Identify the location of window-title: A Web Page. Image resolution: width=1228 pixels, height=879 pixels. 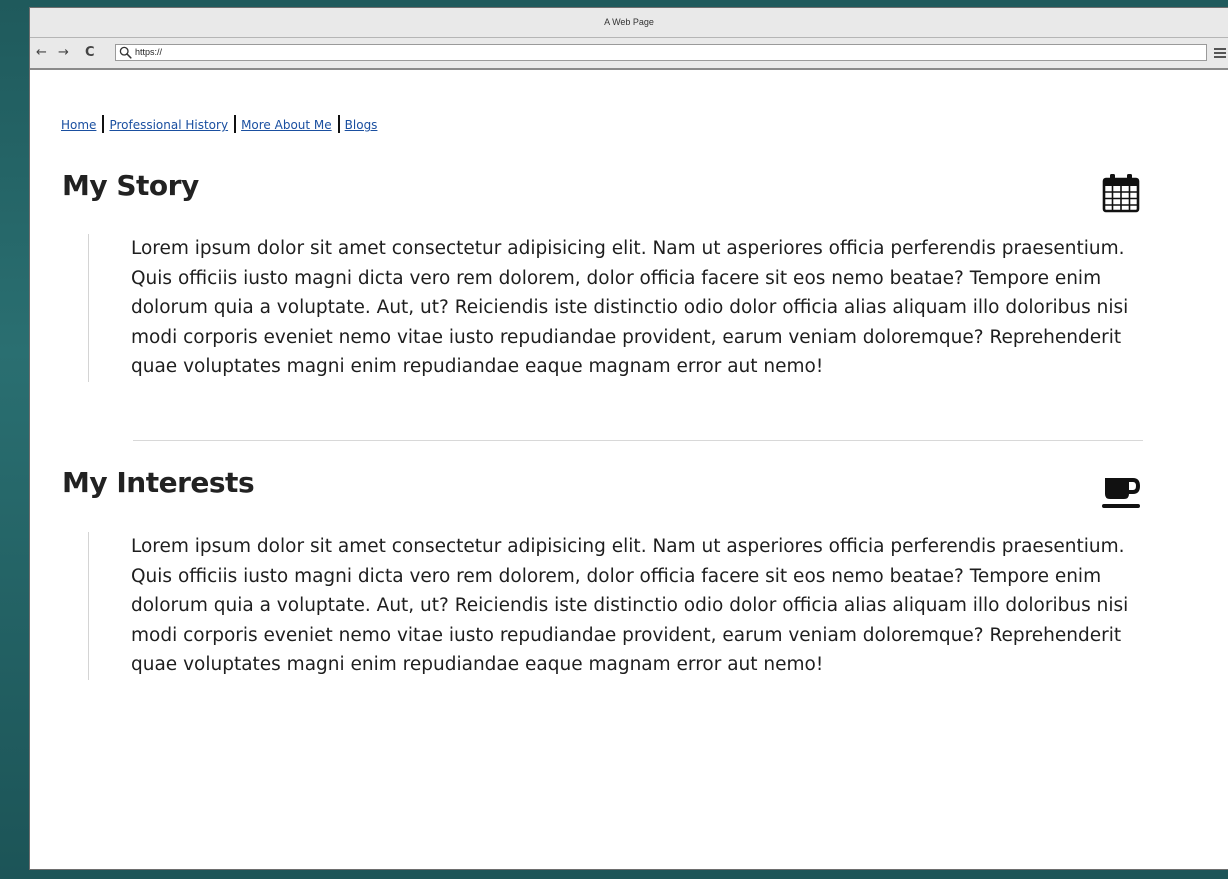
(629, 22).